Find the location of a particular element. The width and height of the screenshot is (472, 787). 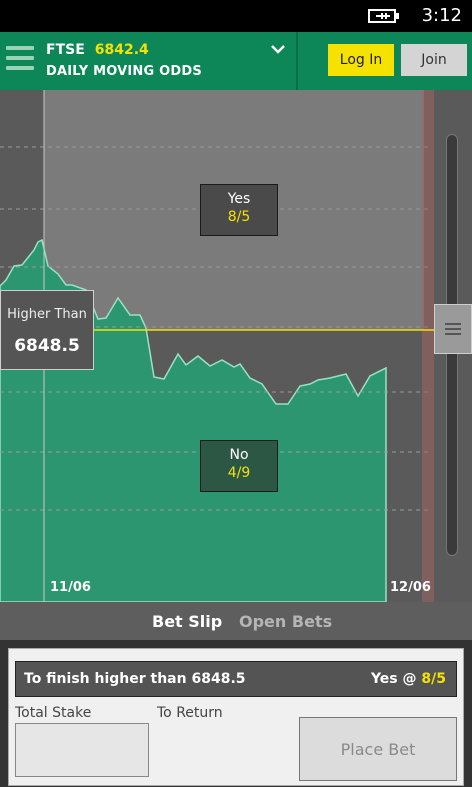

battery-charging-icon is located at coordinates (383, 16).